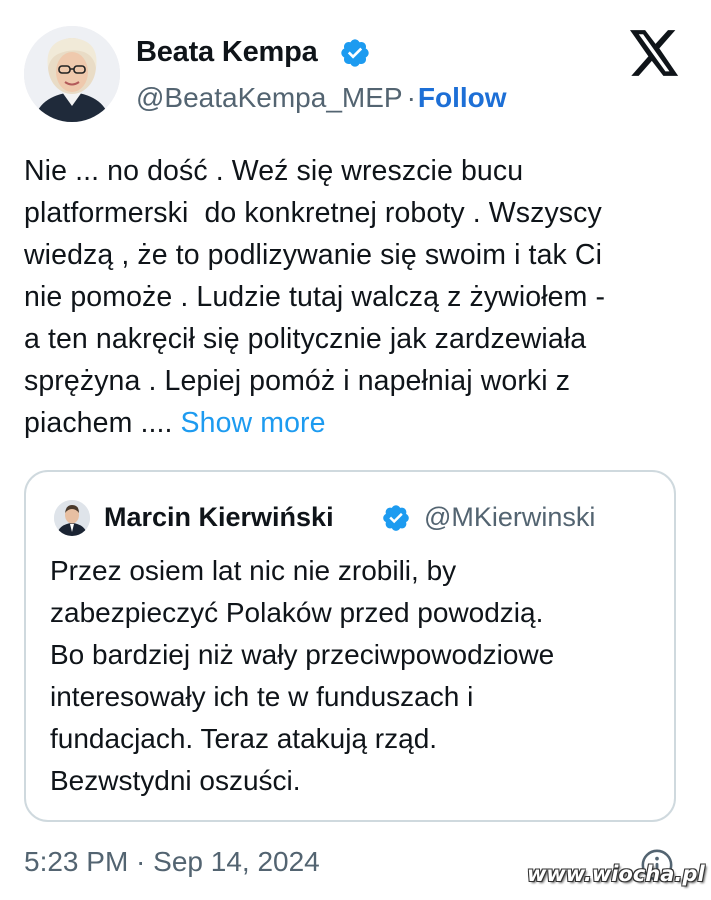  I want to click on quote-text-line: zabezpieczyć Polaków przed powodzią., so click(297, 612).